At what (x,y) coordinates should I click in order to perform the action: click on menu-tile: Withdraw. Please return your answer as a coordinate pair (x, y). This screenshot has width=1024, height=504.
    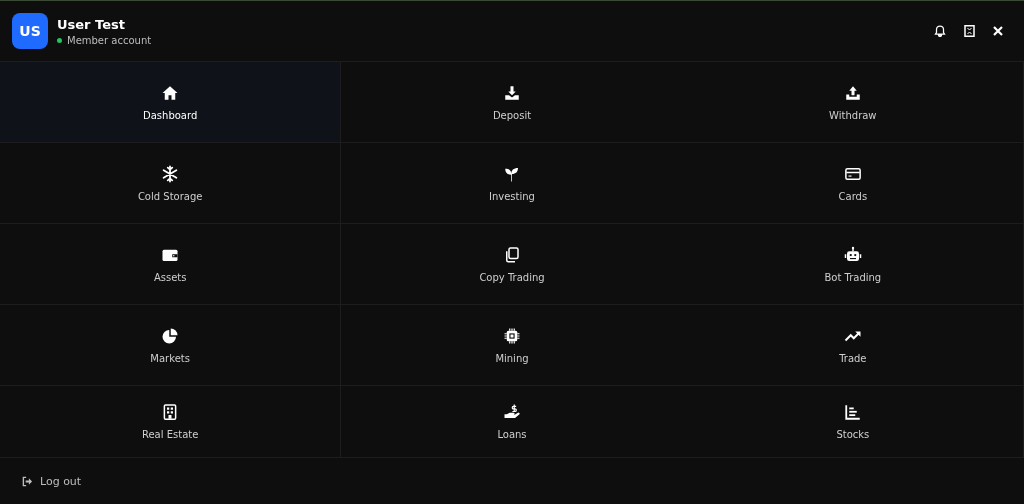
    Looking at the image, I should click on (853, 102).